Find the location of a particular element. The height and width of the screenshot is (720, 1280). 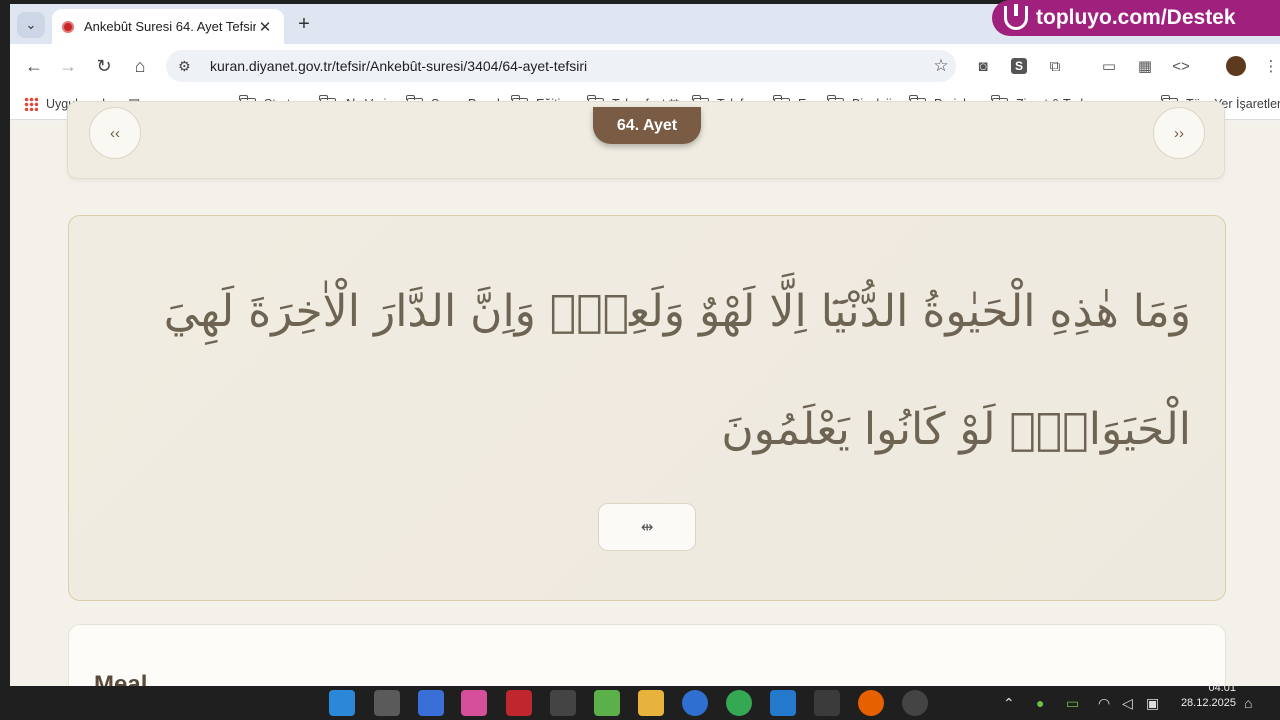

app-cube-icon is located at coordinates (563, 703).